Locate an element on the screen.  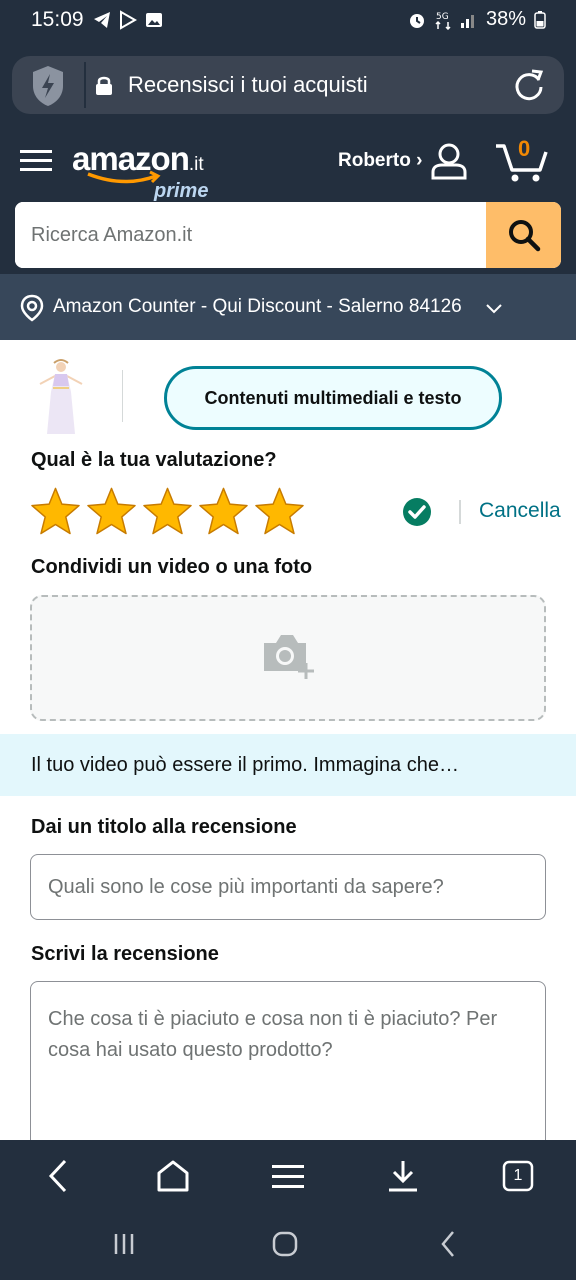
recent-apps-icon is located at coordinates (124, 1244).